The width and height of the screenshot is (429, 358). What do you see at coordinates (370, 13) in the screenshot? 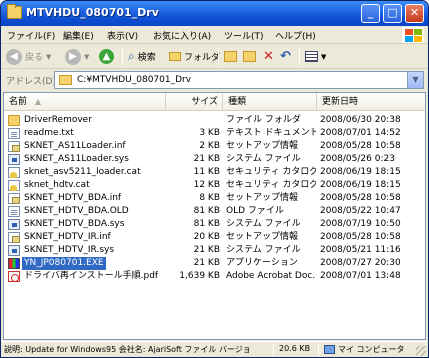
I see `minimize-button: _` at bounding box center [370, 13].